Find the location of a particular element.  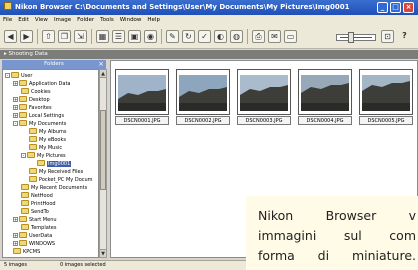

folder-item: SendTo is located at coordinates (31, 212).